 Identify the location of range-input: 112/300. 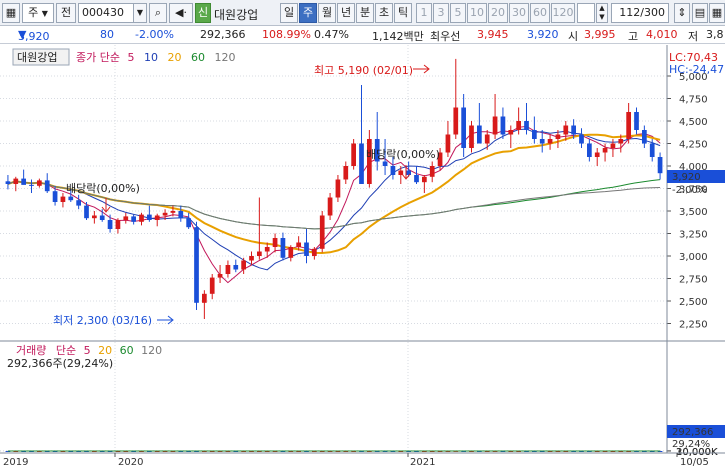
(640, 13).